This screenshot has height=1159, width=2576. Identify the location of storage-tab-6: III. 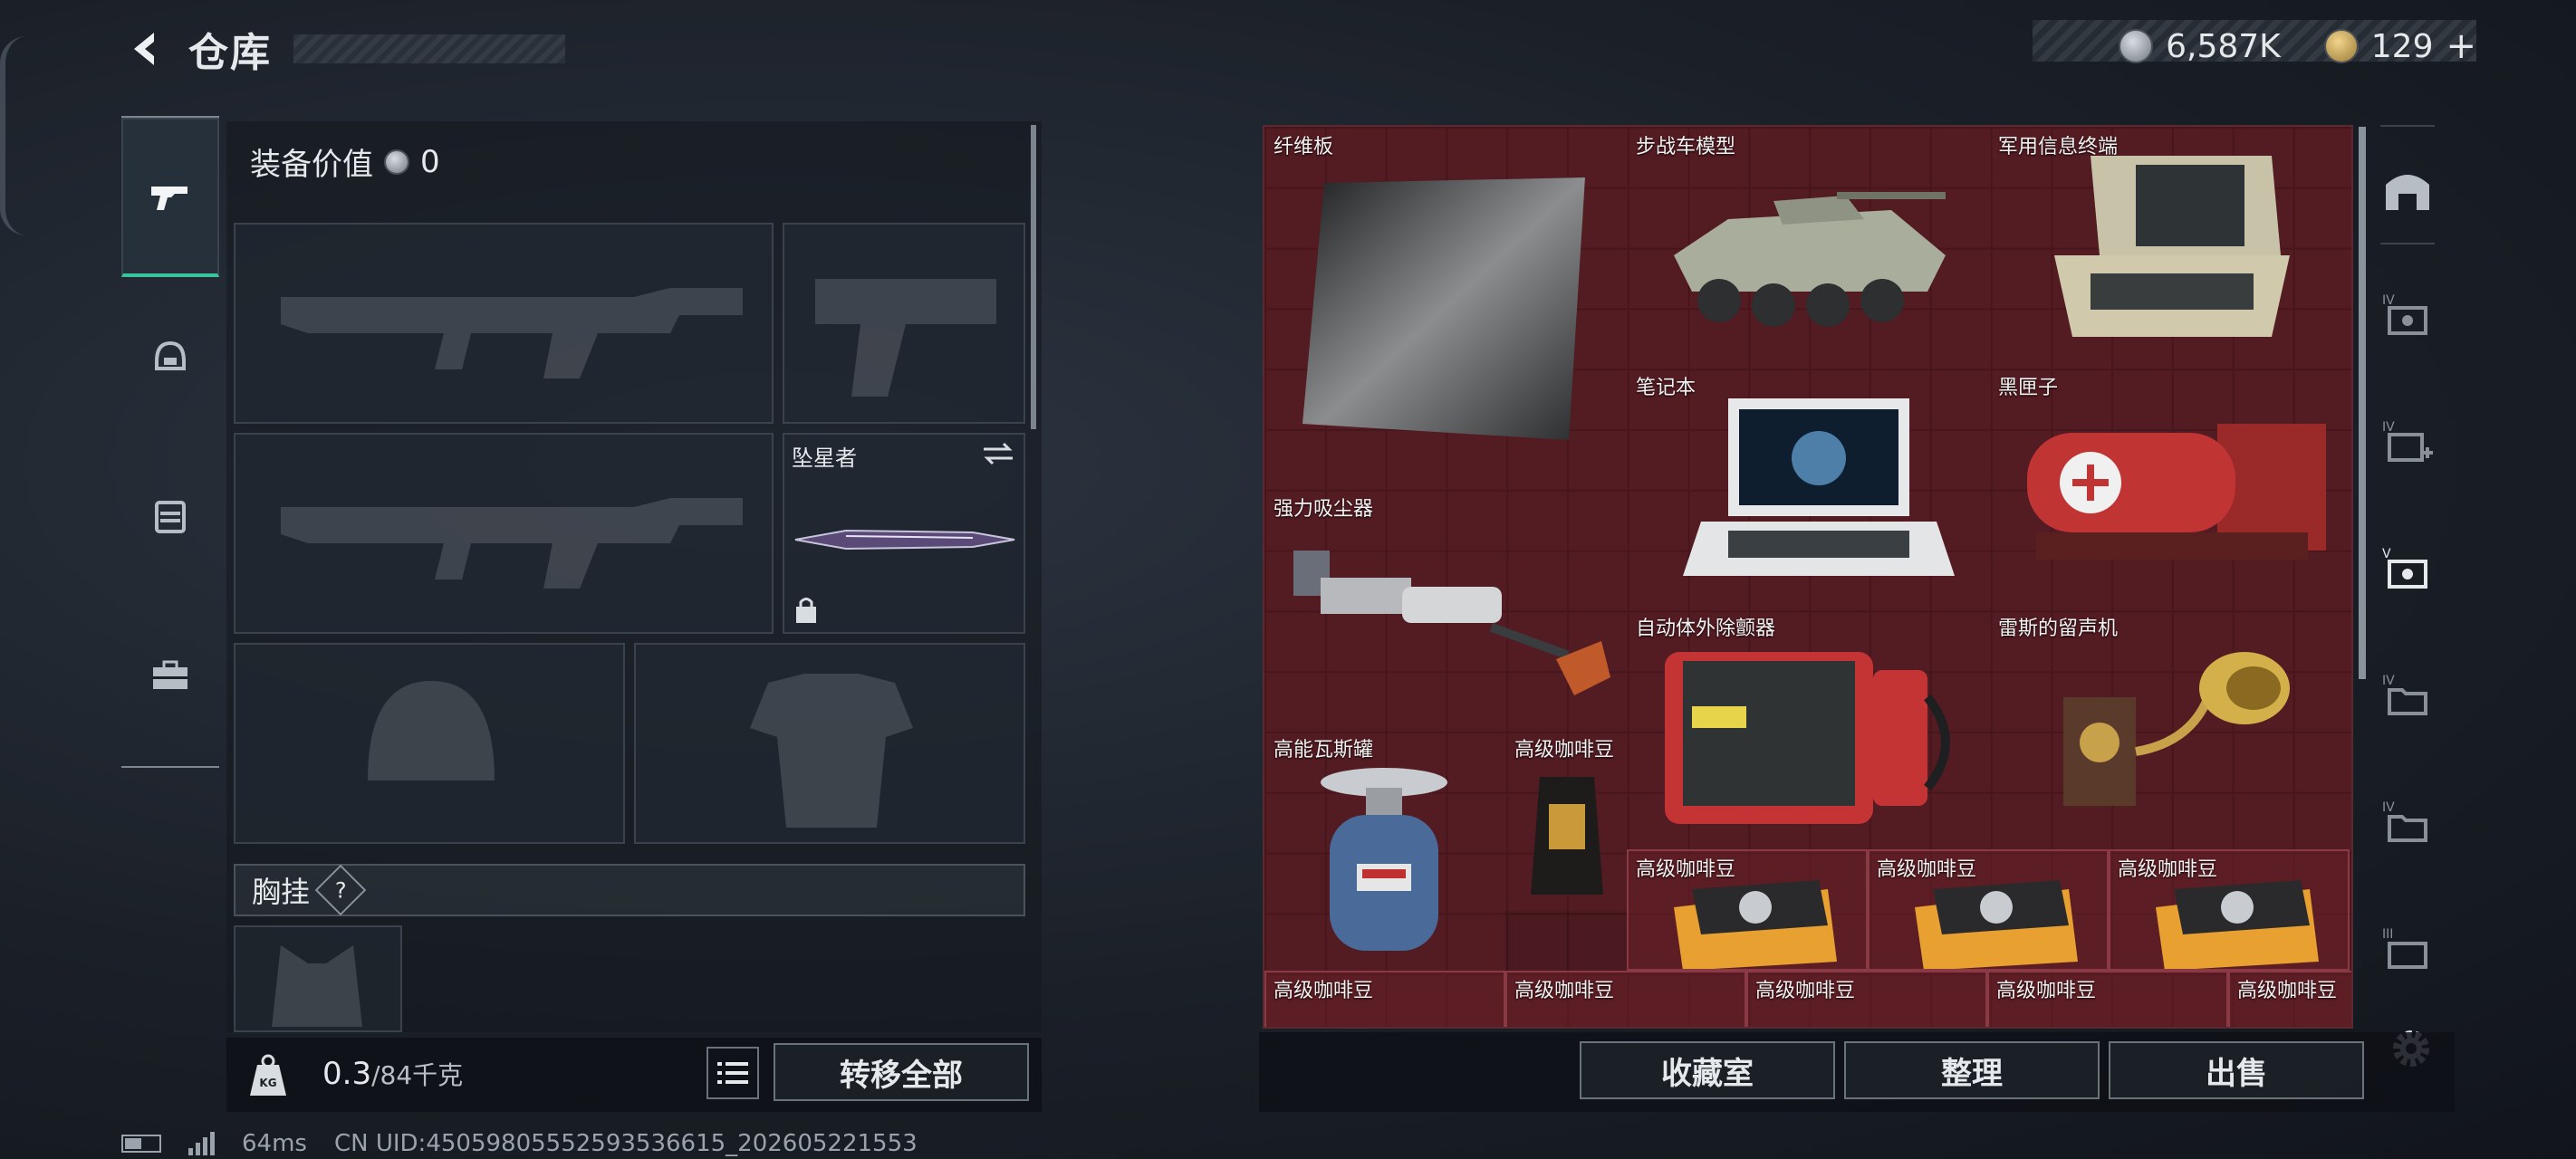
(2407, 949).